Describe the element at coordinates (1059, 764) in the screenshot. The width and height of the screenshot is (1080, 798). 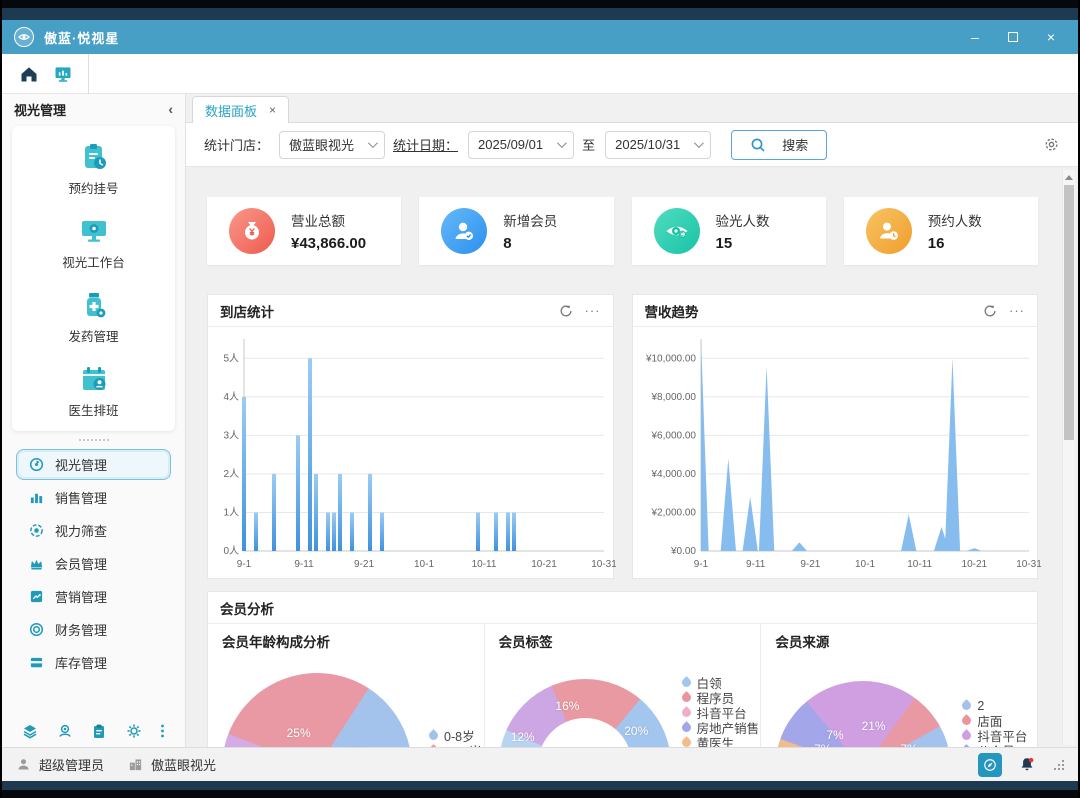
I see `resize-grip` at that location.